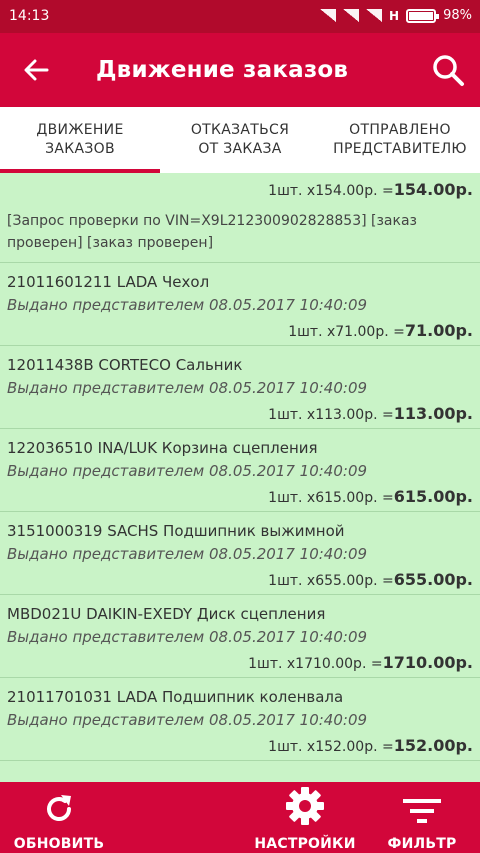  I want to click on tab-label: ОТПРАВЛЕНО ПРЕДСТАВИТЕЛЮ, so click(400, 139).